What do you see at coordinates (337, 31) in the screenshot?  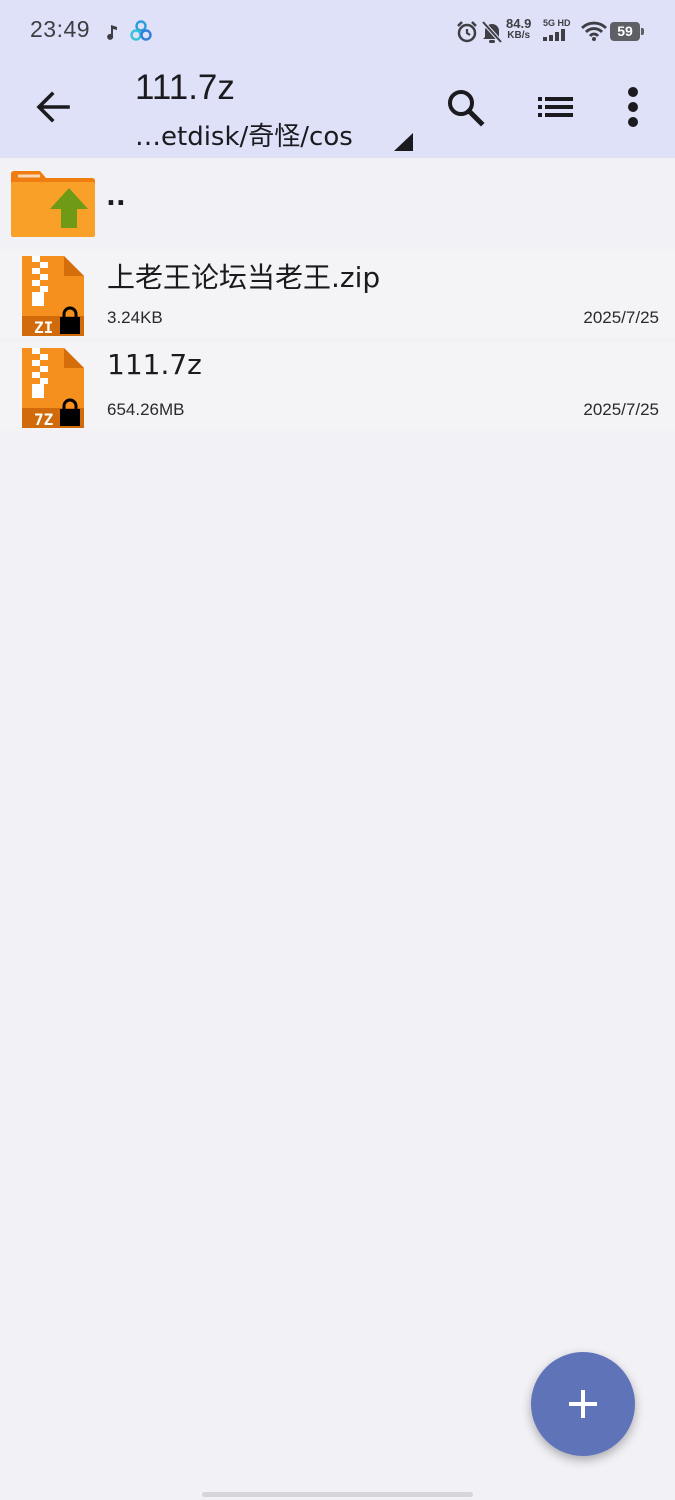 I see `status-bar: 23:49 84.9 KB/s 5G HD 59` at bounding box center [337, 31].